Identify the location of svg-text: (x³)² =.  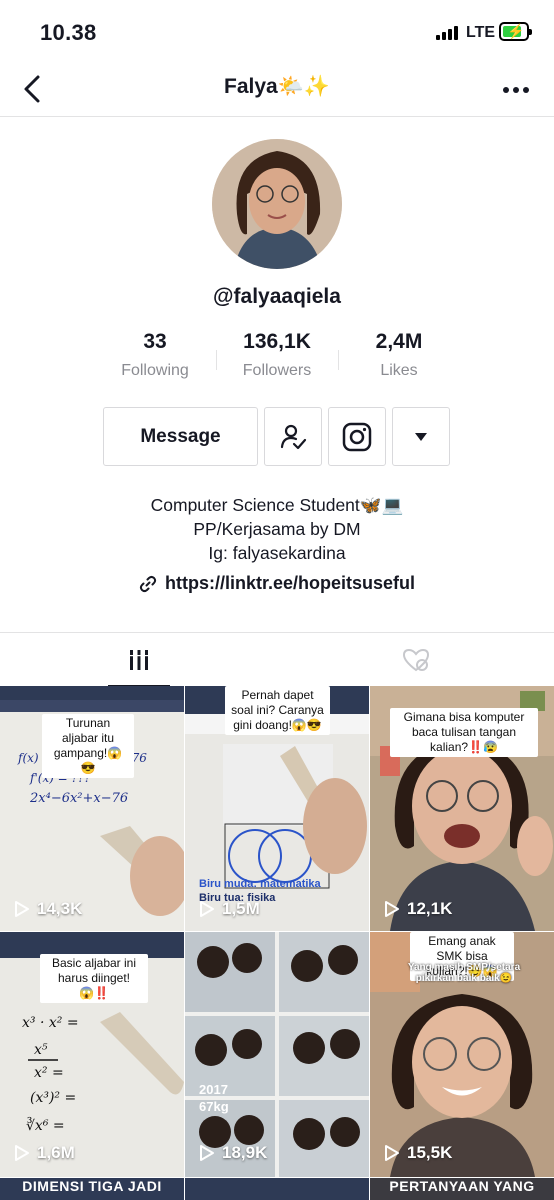
(53, 1098).